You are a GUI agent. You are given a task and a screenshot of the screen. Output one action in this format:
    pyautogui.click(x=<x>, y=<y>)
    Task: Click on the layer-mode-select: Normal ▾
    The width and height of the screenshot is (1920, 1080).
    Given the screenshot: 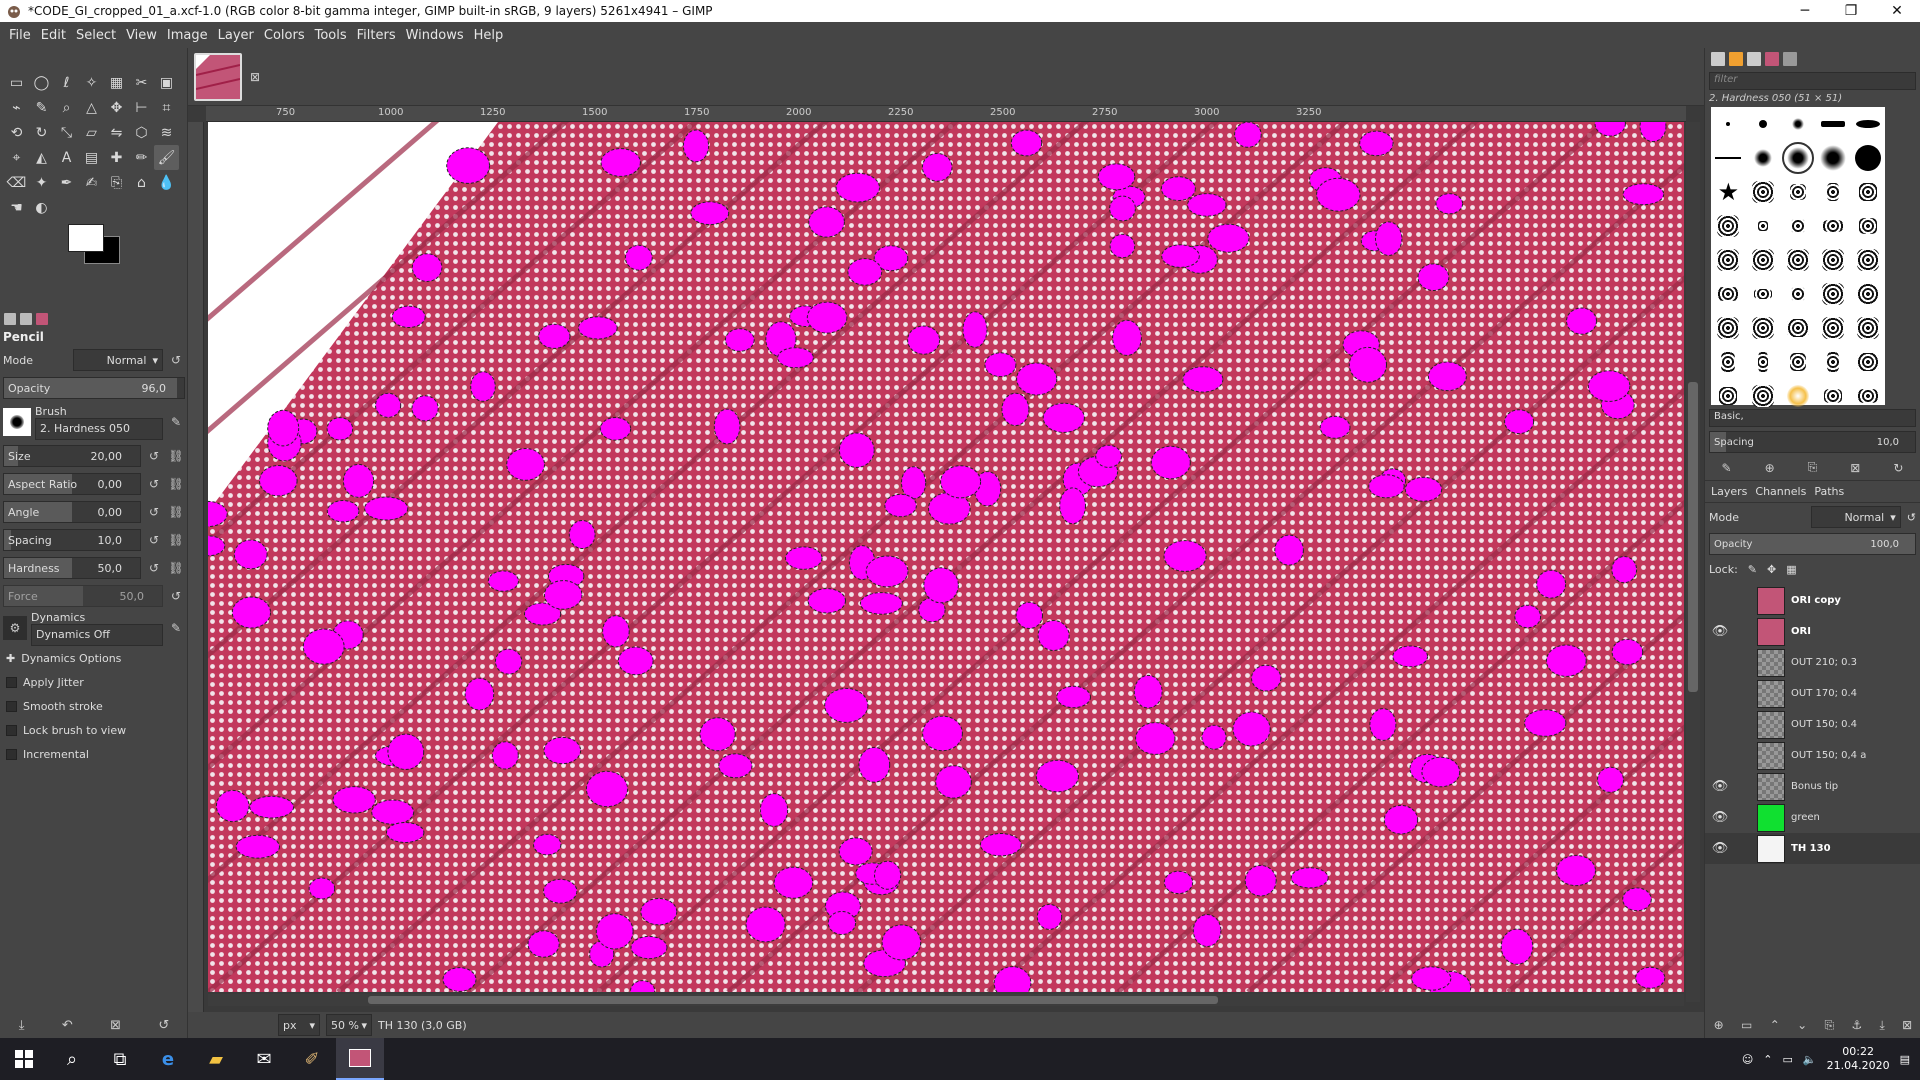 What is the action you would take?
    pyautogui.click(x=1855, y=517)
    